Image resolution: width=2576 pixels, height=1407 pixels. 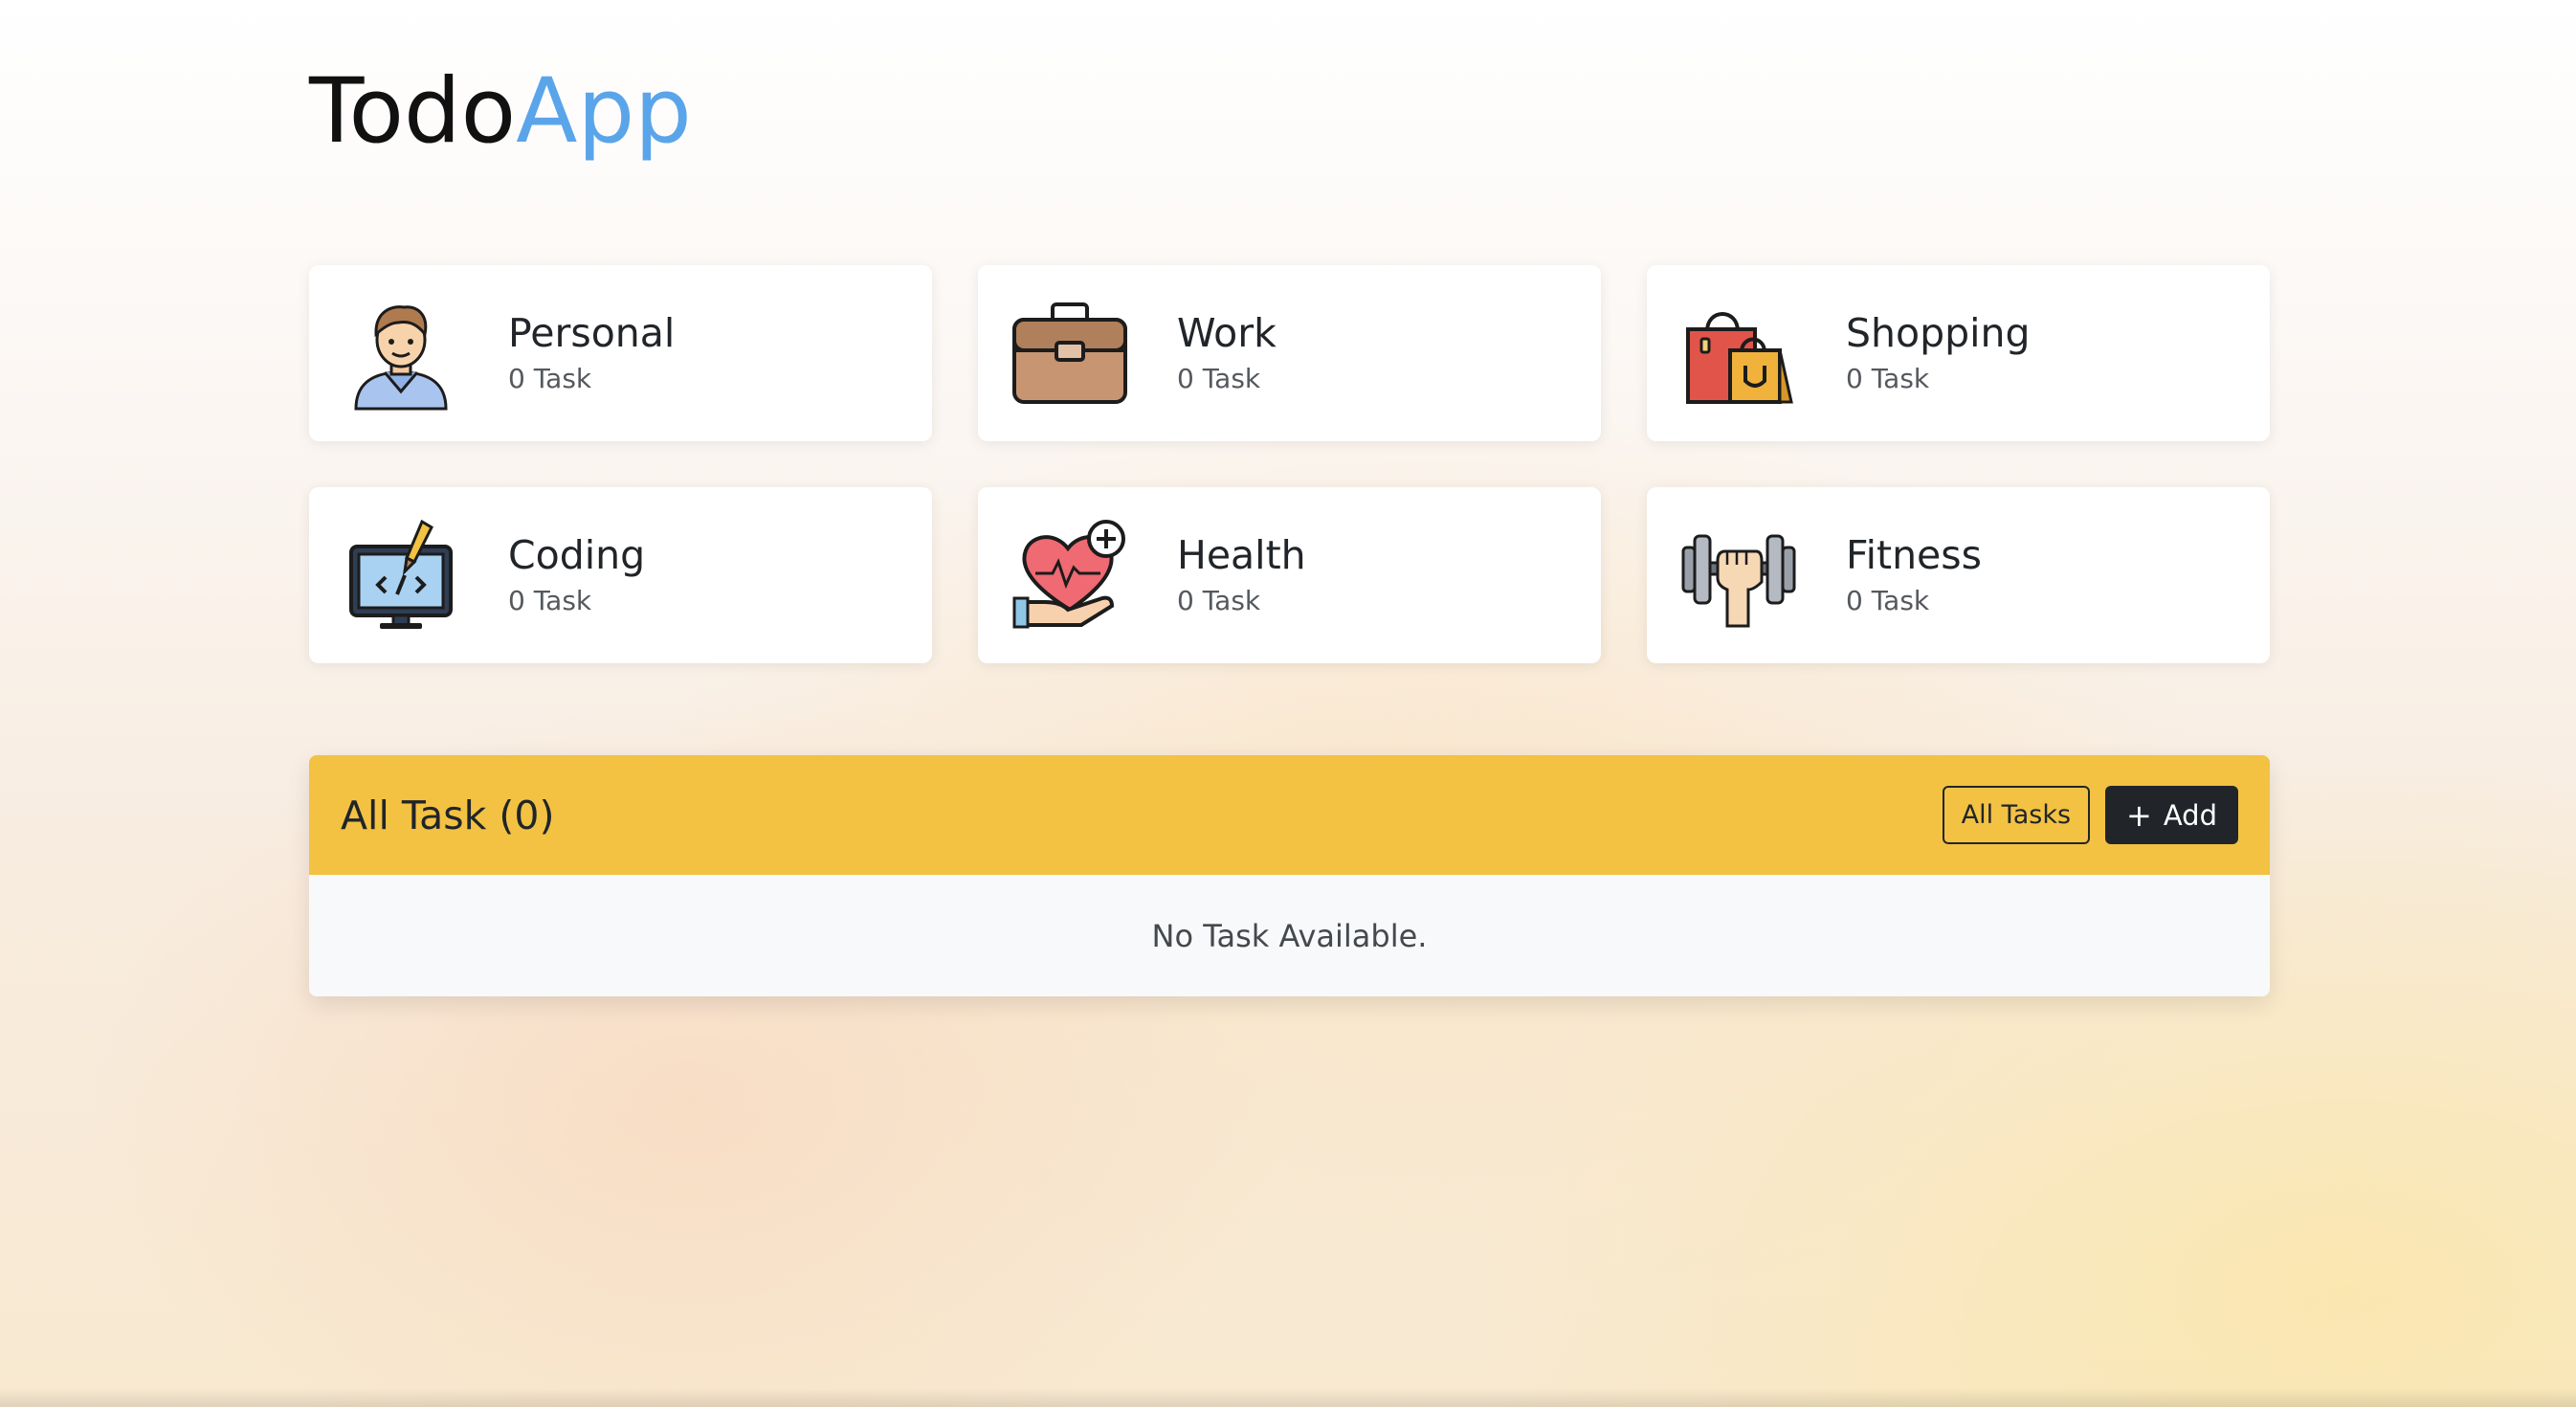 I want to click on category-card-coding: Coding 0 Task, so click(x=620, y=575).